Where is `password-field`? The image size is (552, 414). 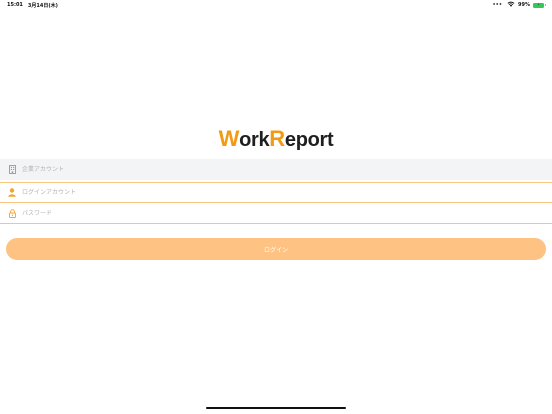 password-field is located at coordinates (276, 213).